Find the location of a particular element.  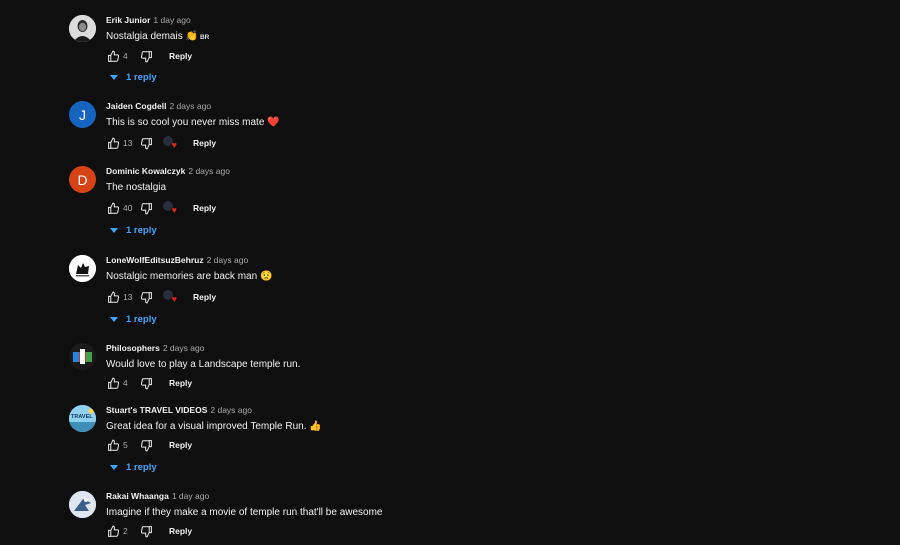

avatar-letter: D is located at coordinates (82, 179).